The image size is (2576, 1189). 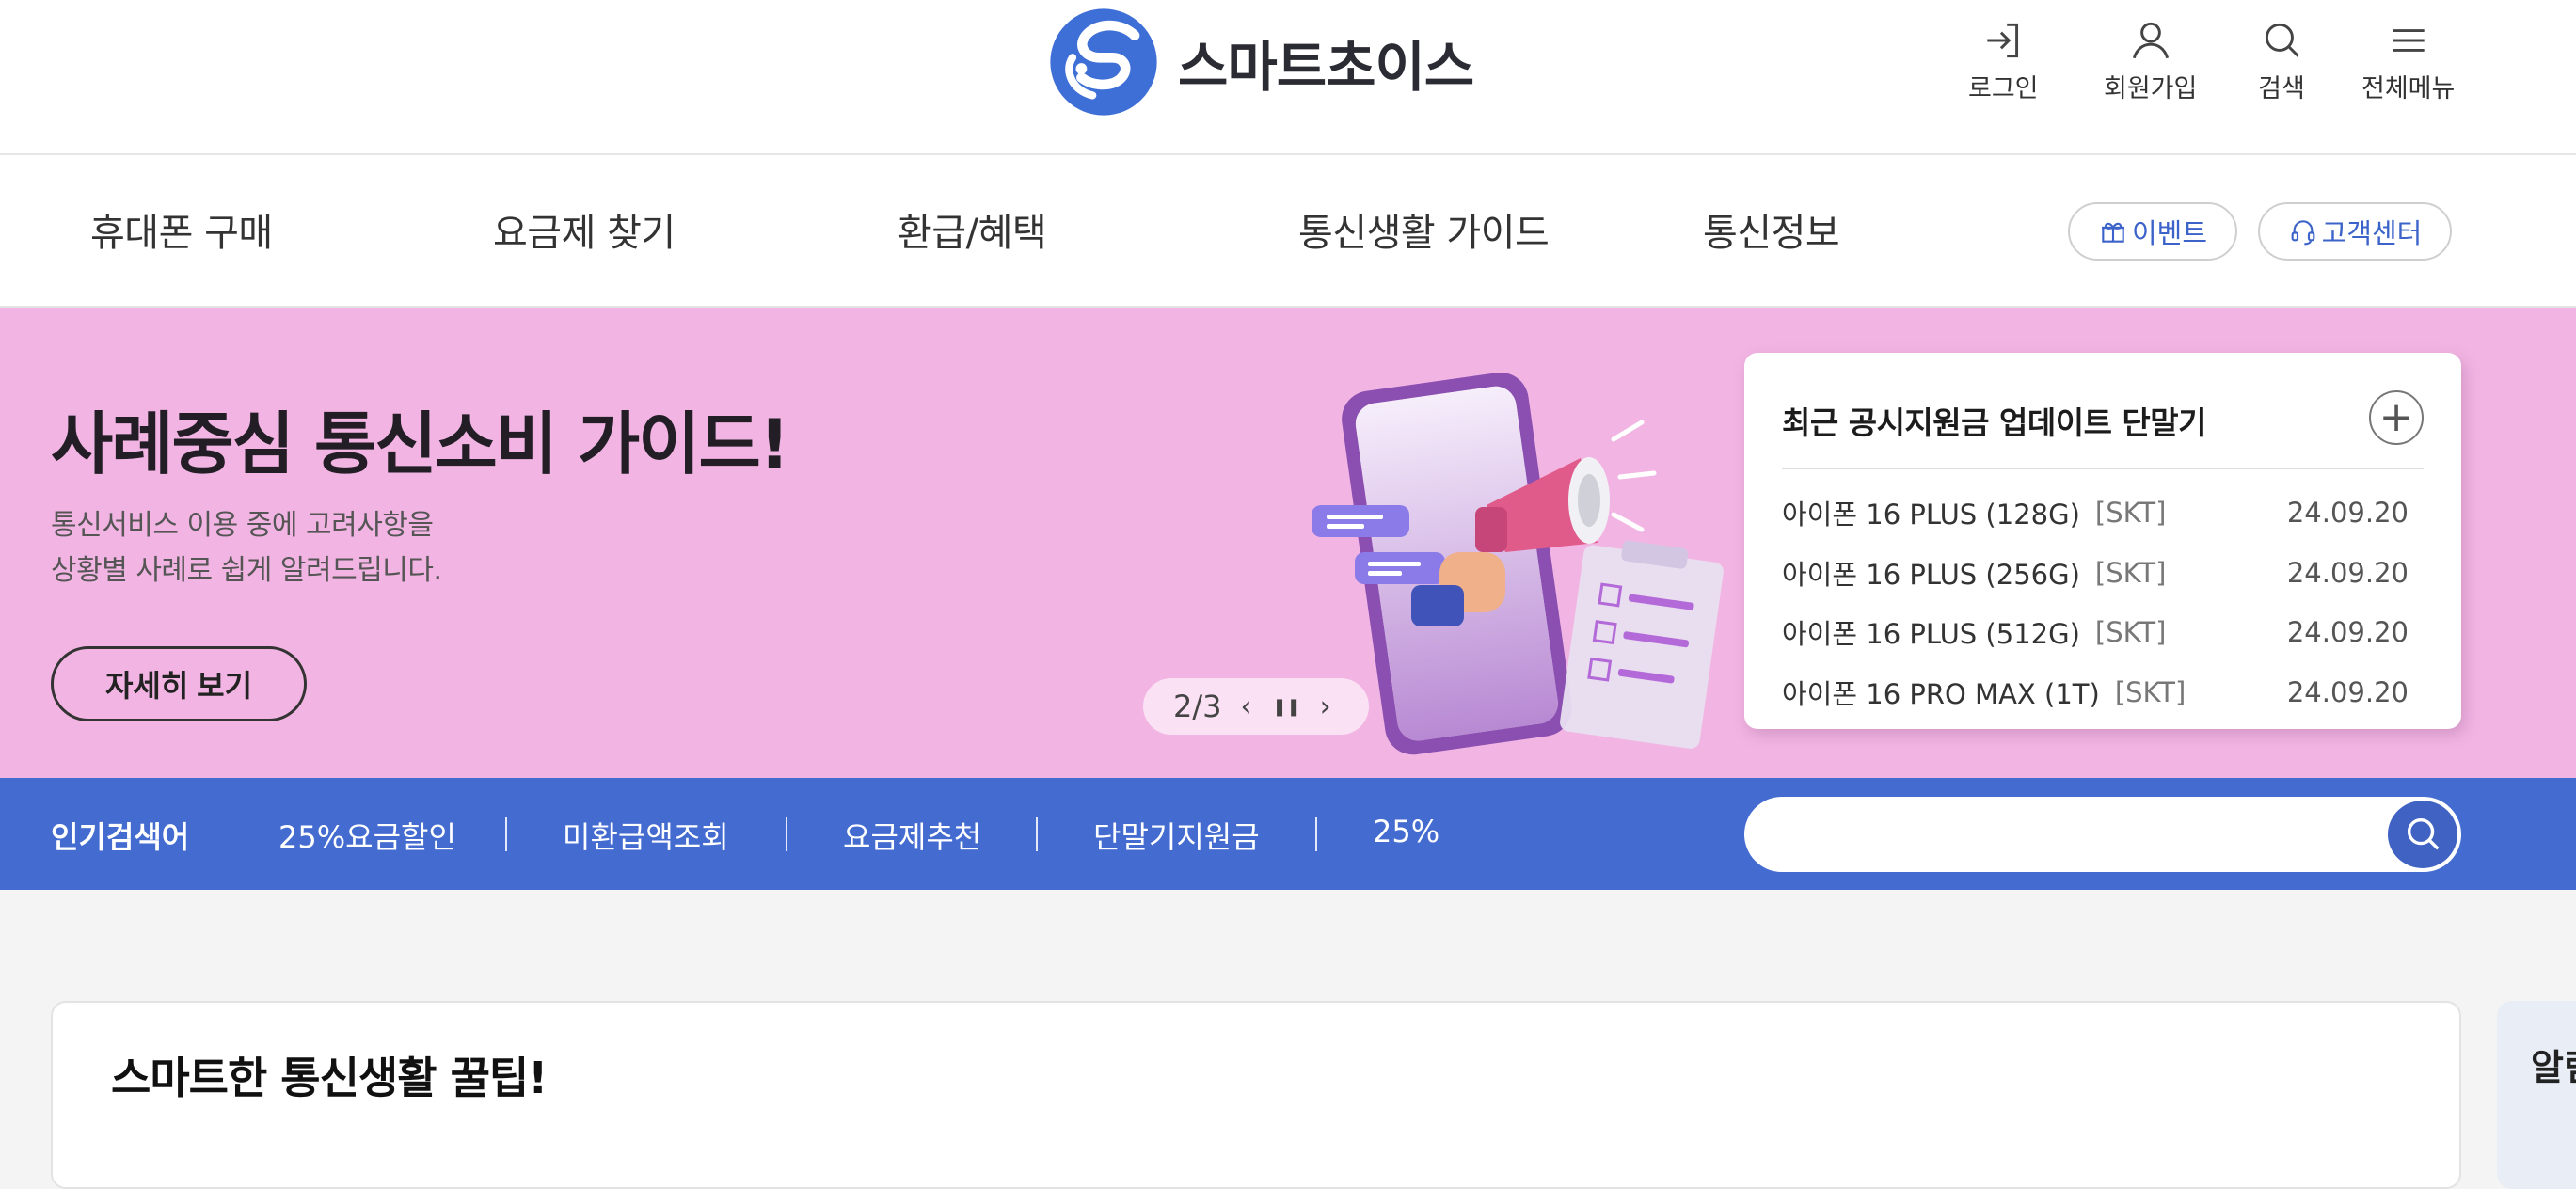 I want to click on top-header: 스마트초이스 로그인 회원가입 검색 전체메뉴, so click(x=1288, y=77).